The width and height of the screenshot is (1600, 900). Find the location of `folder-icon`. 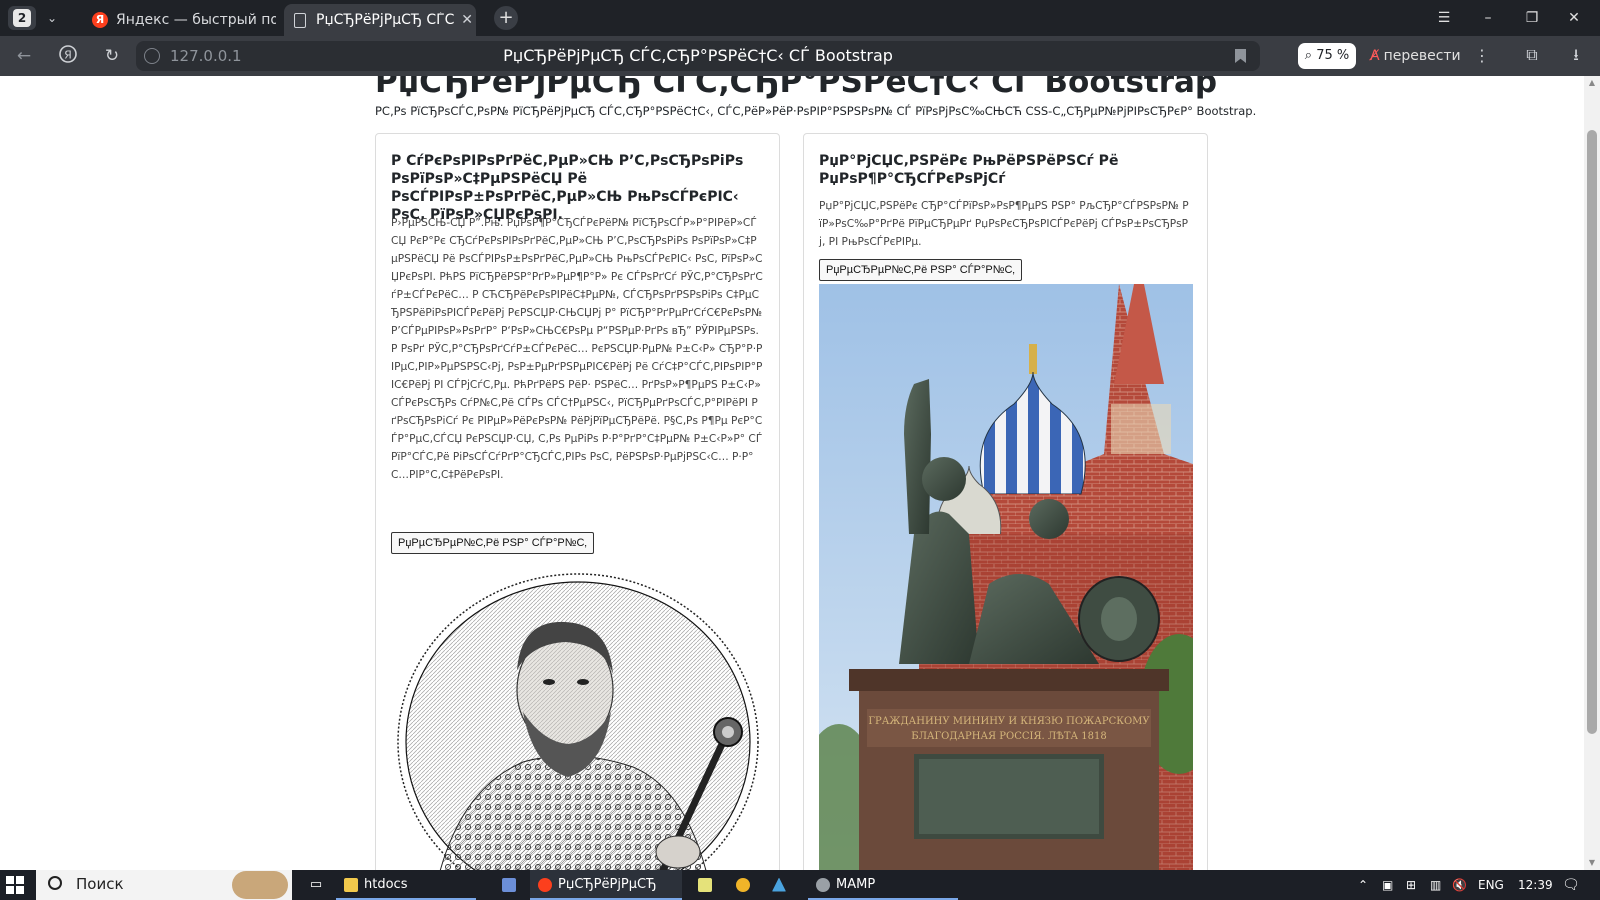

folder-icon is located at coordinates (351, 884).